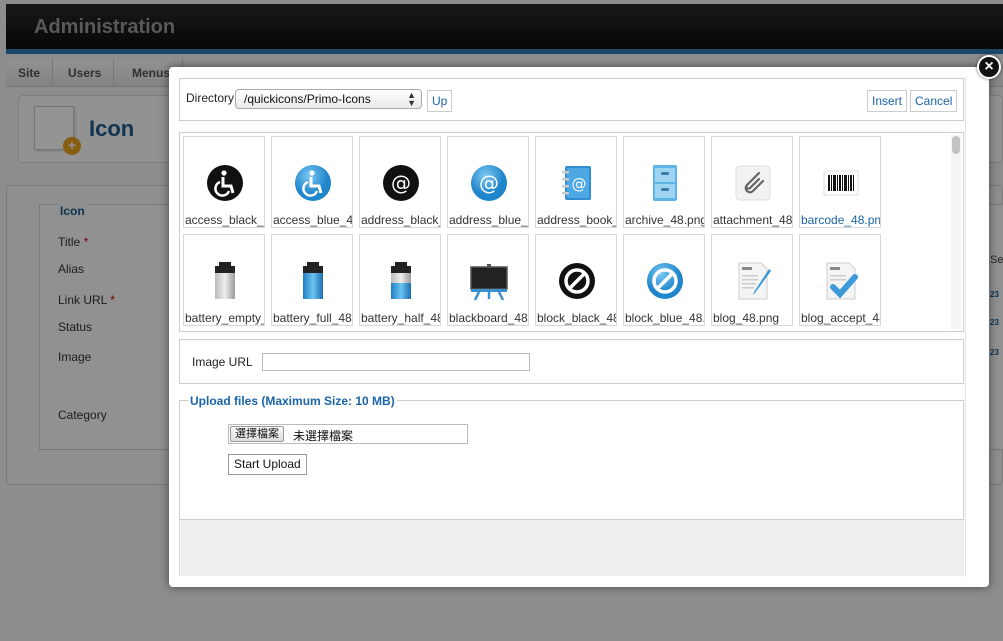 Image resolution: width=1003 pixels, height=641 pixels. I want to click on up-button: Up, so click(440, 101).